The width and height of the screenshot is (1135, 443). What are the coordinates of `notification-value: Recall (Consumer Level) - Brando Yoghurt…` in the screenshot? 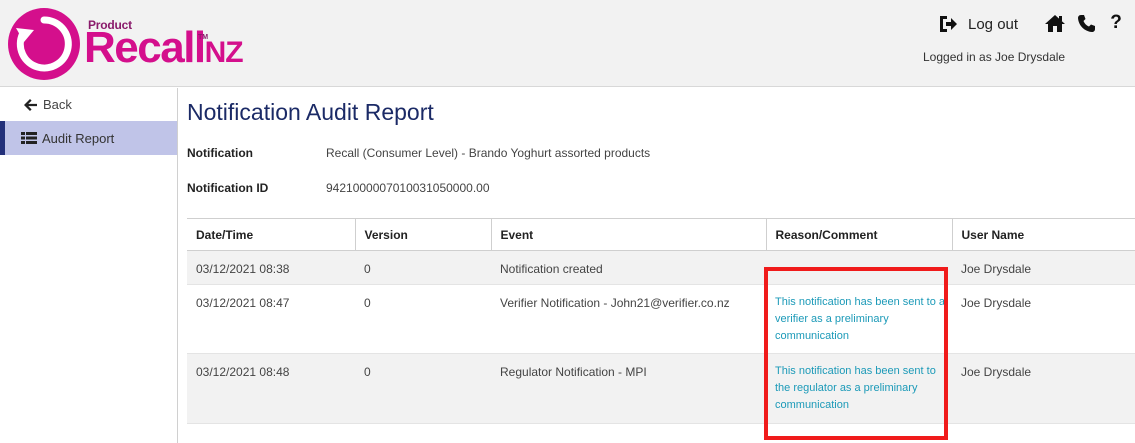 It's located at (488, 153).